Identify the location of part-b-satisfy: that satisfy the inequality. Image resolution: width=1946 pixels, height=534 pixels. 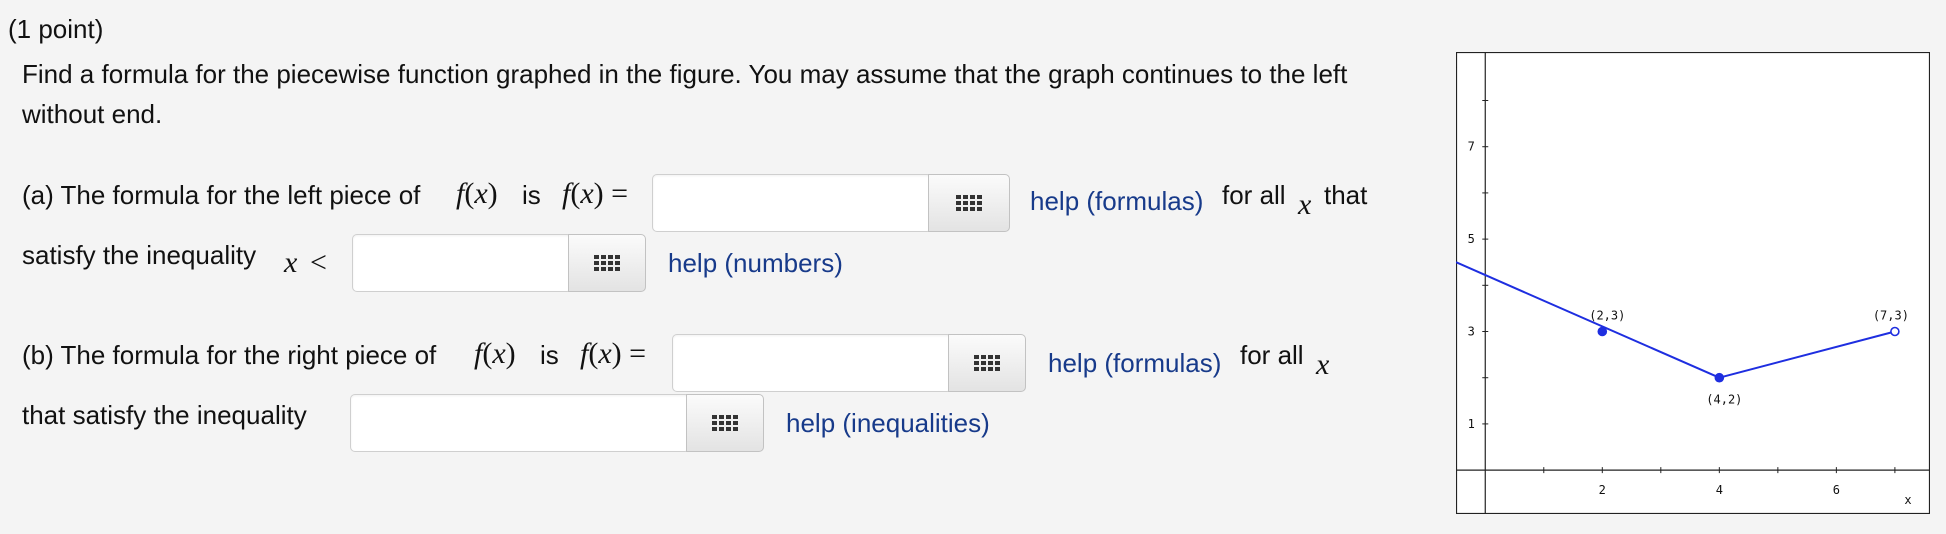
(164, 415).